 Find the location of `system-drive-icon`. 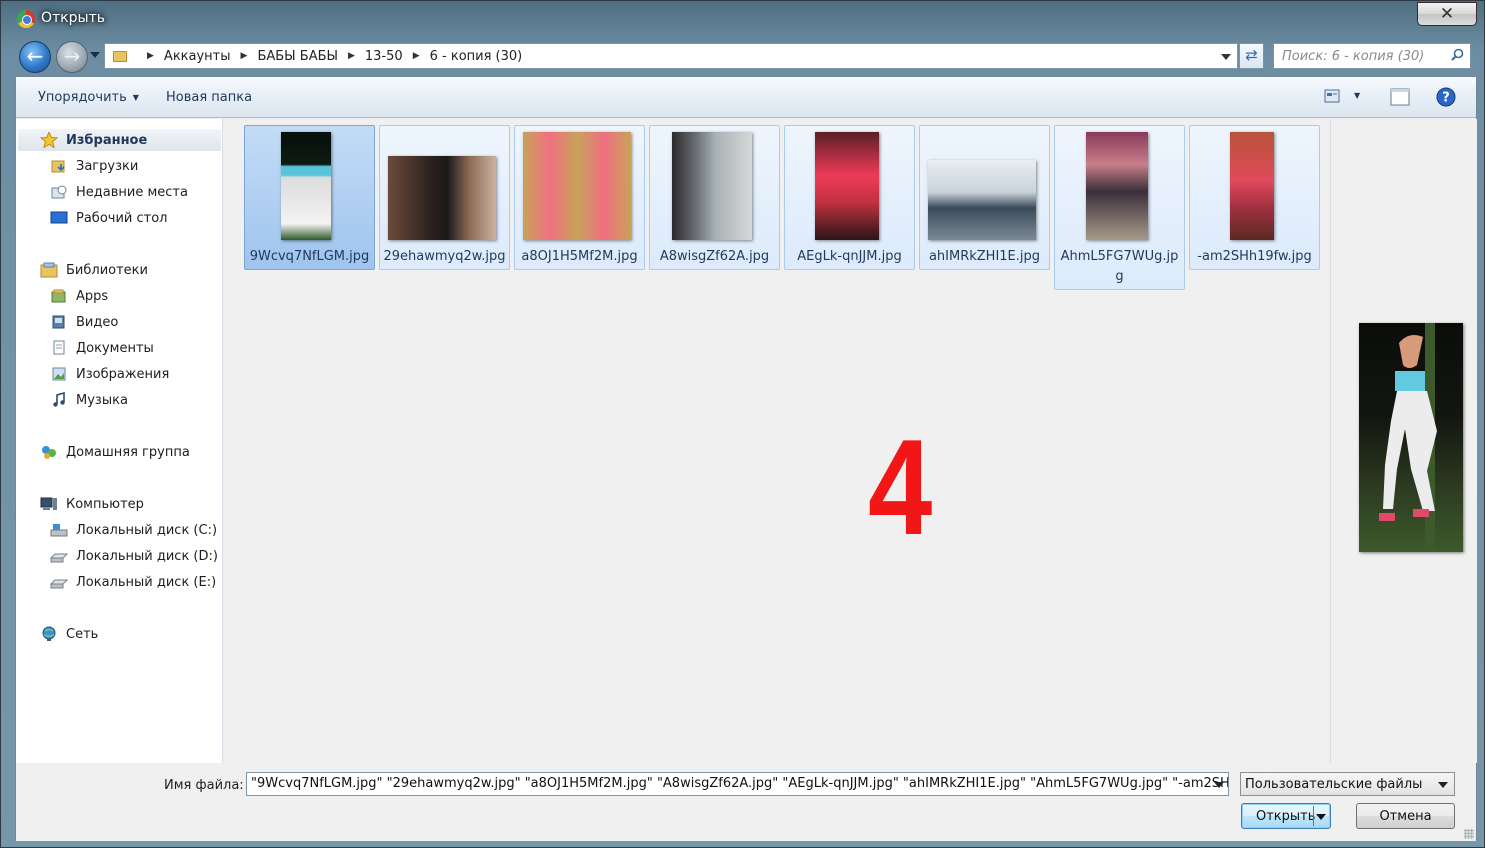

system-drive-icon is located at coordinates (59, 530).